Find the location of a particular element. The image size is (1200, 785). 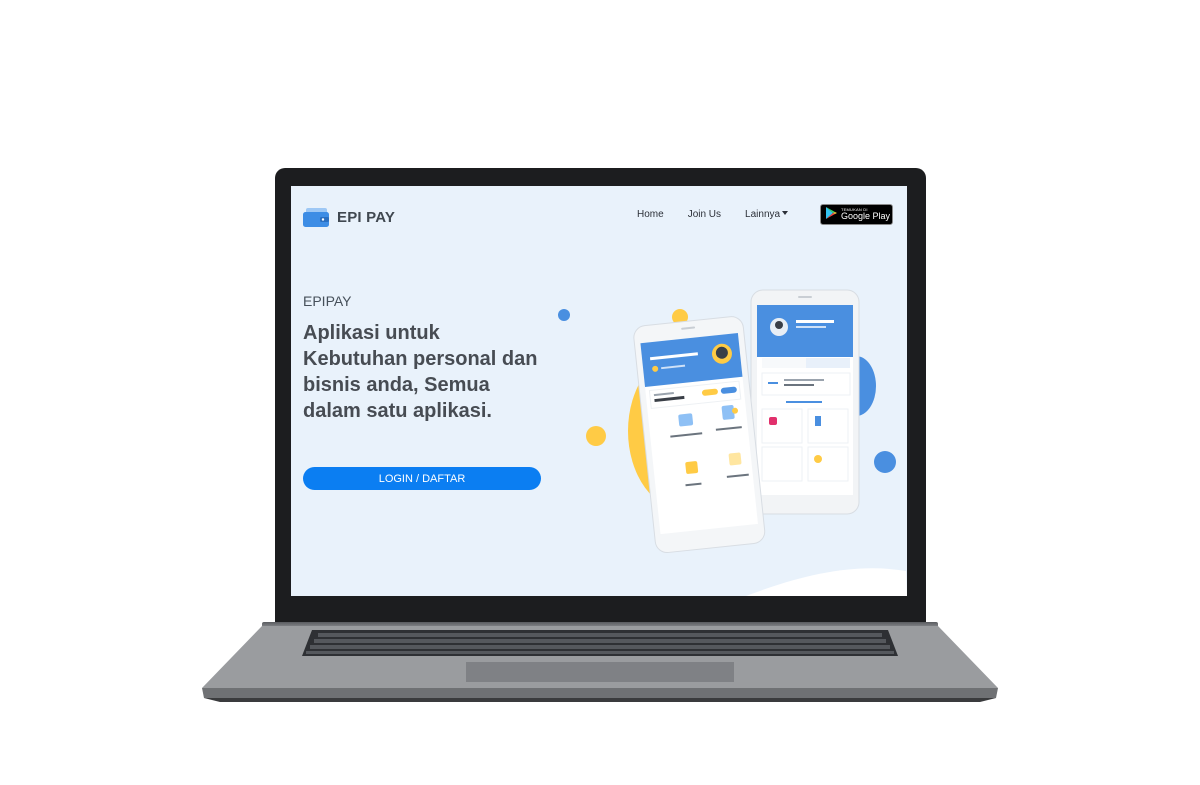

phone-left is located at coordinates (699, 435).